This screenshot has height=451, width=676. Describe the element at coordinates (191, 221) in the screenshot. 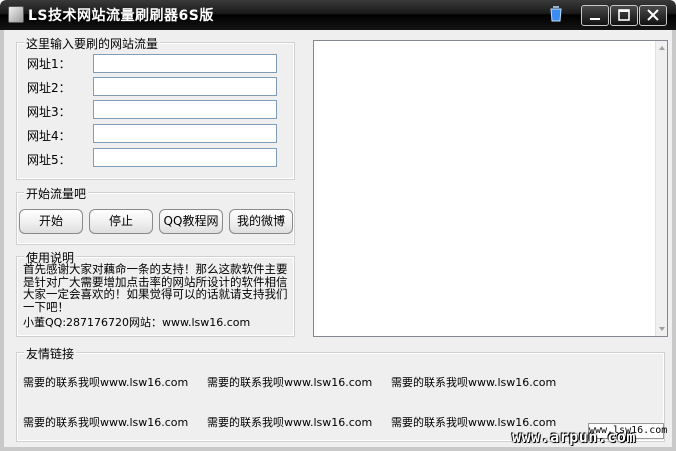

I see `qq-tutorial-button: QQ教程网` at that location.